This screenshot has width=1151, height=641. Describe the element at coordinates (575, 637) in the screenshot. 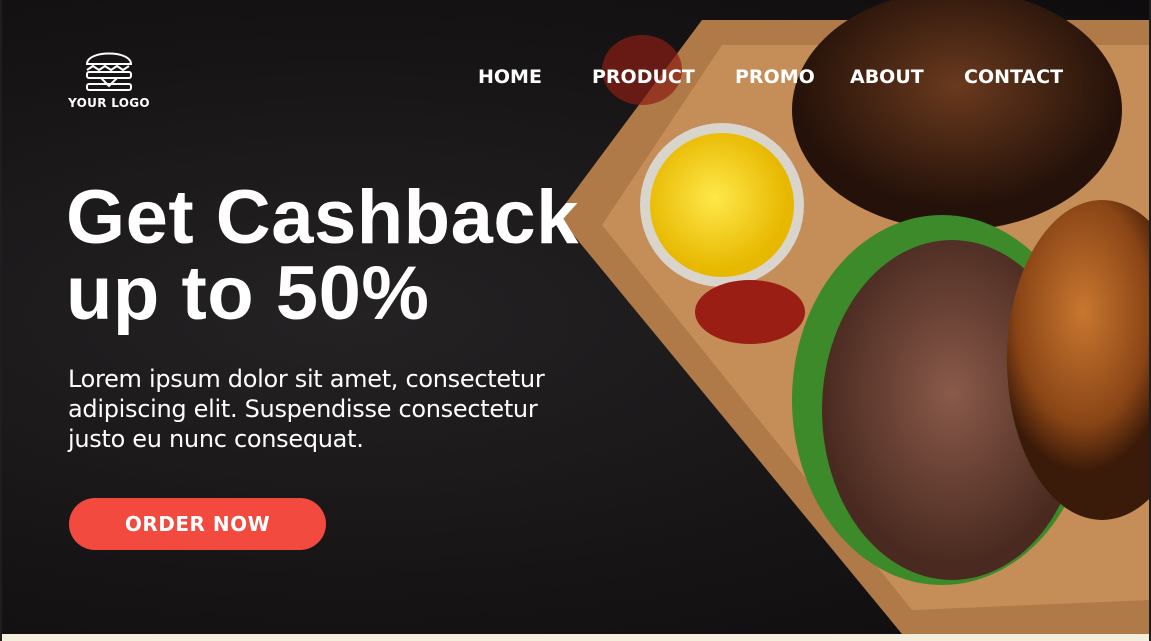

I see `footer-strip` at that location.